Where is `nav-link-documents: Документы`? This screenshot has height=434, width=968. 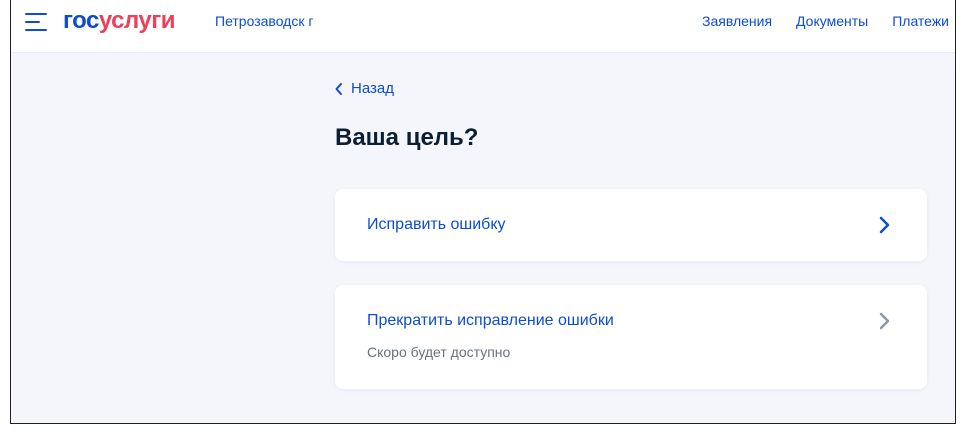
nav-link-documents: Документы is located at coordinates (832, 21).